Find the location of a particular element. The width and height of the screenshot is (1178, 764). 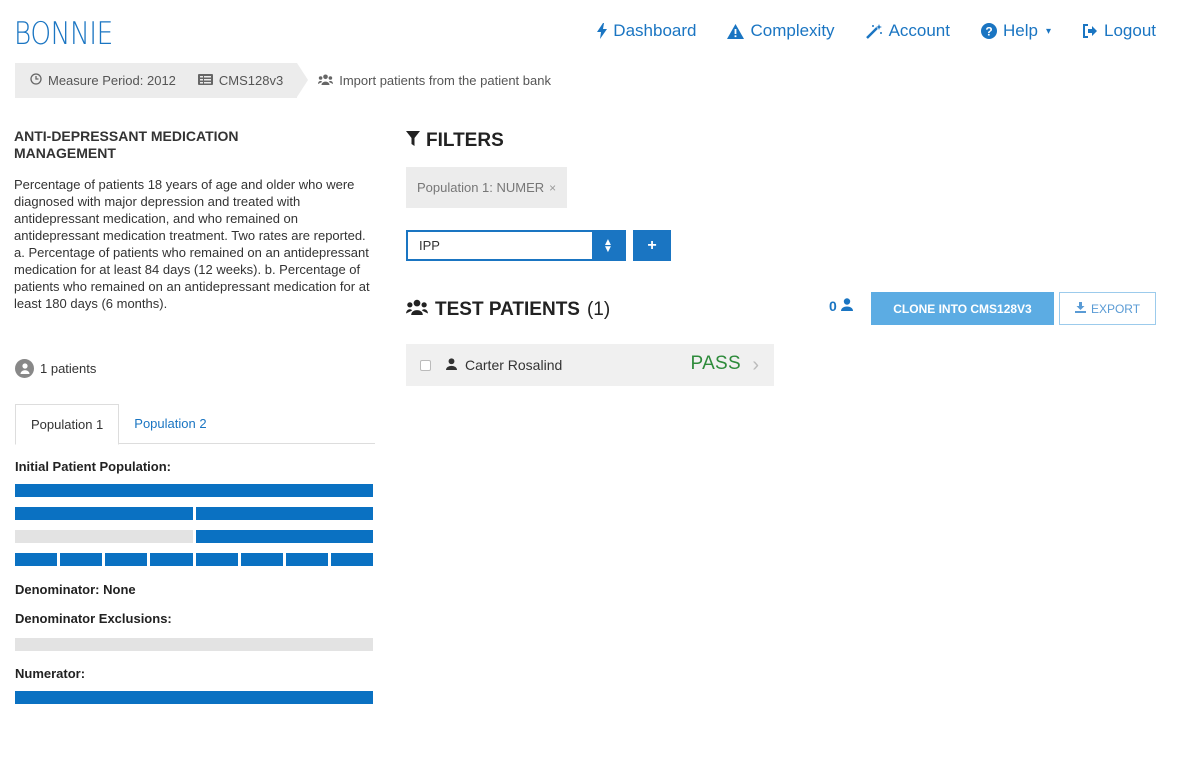

patients-count: 1 patients is located at coordinates (55, 368).